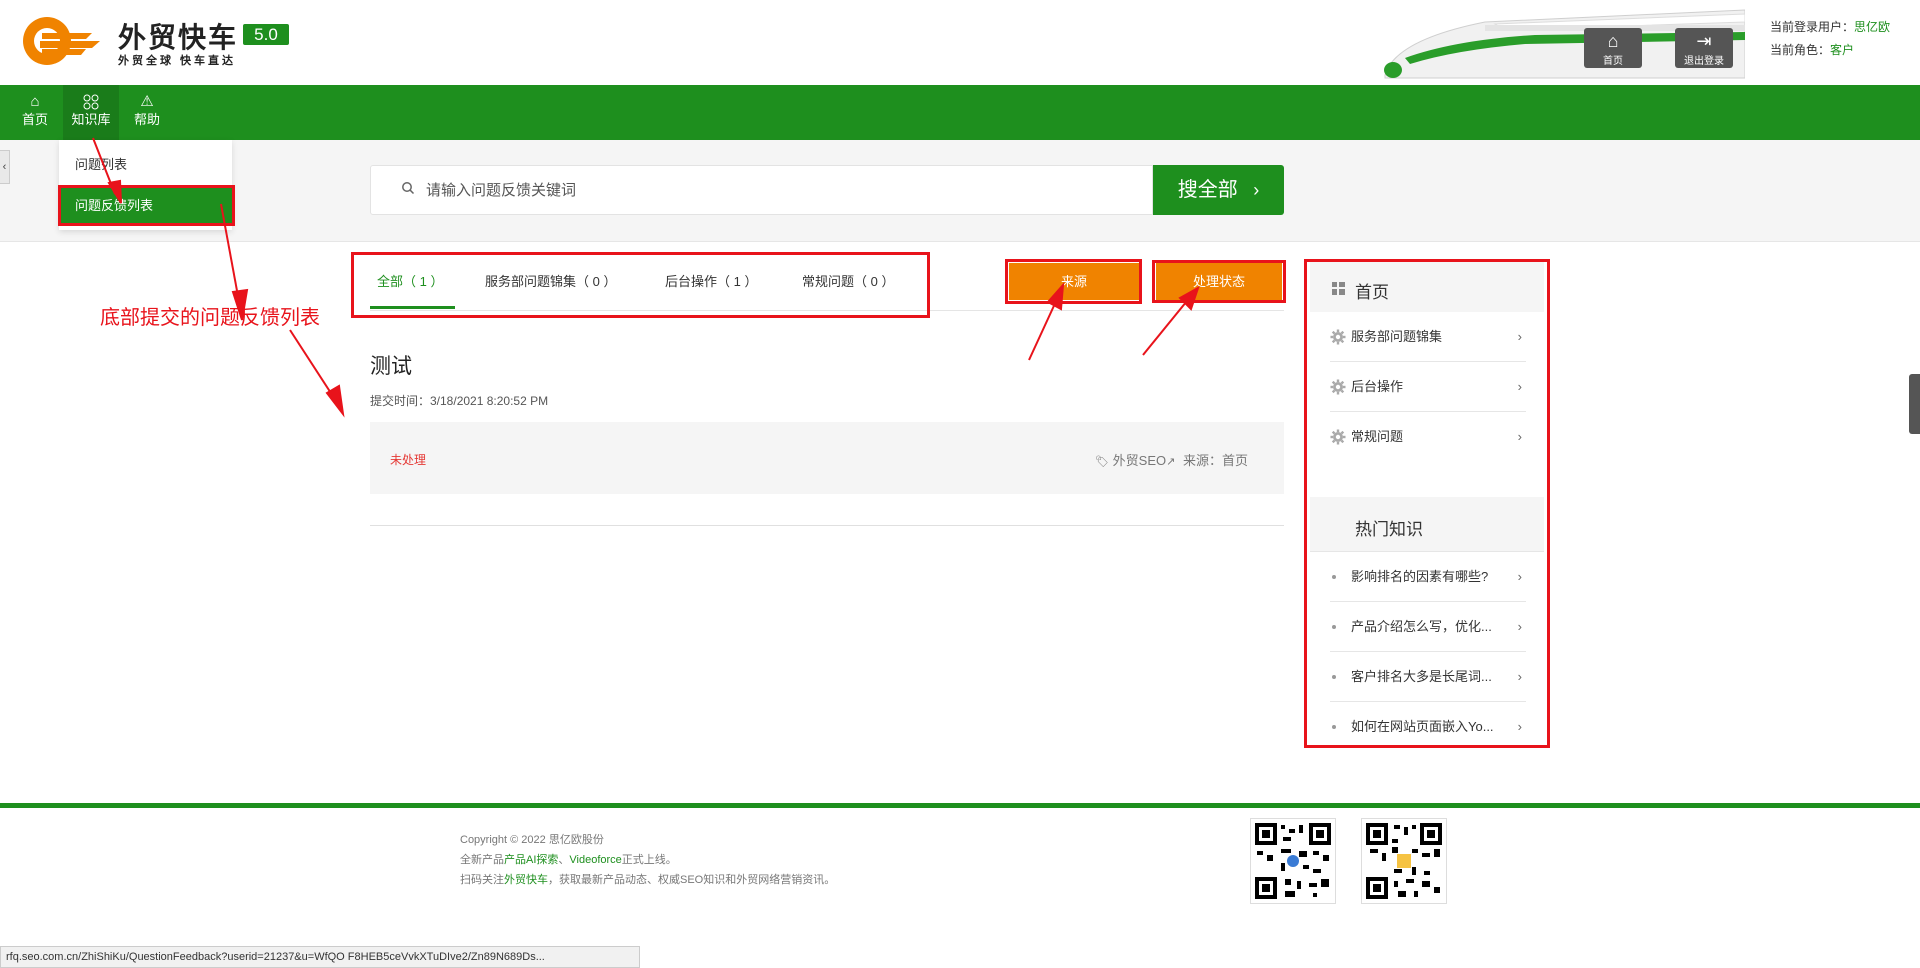 The image size is (1920, 968). What do you see at coordinates (595, 860) in the screenshot?
I see `footer-link-videoforce: Videoforce` at bounding box center [595, 860].